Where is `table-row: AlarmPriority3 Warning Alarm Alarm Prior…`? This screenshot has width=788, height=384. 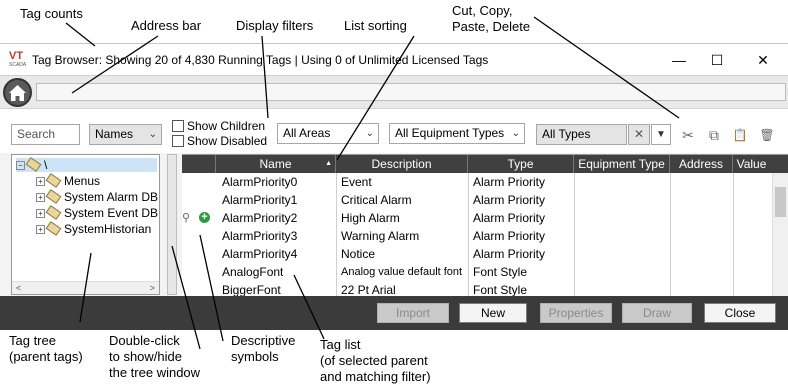
table-row: AlarmPriority3 Warning Alarm Alarm Prior… is located at coordinates (477, 236).